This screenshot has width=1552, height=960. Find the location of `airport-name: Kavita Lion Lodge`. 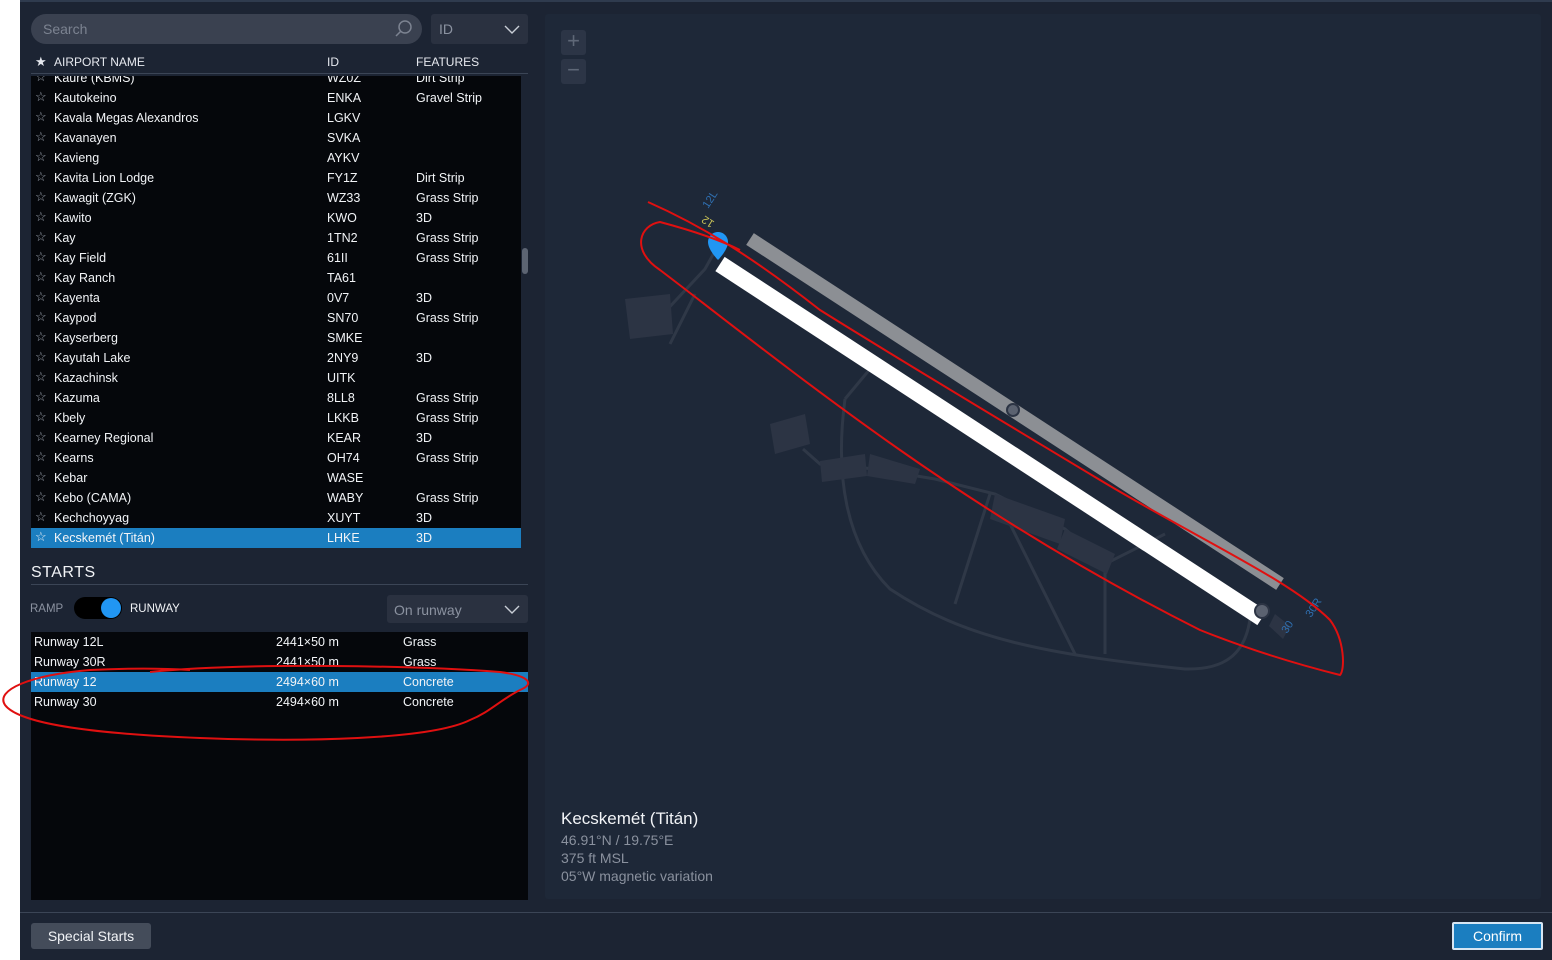

airport-name: Kavita Lion Lodge is located at coordinates (104, 178).